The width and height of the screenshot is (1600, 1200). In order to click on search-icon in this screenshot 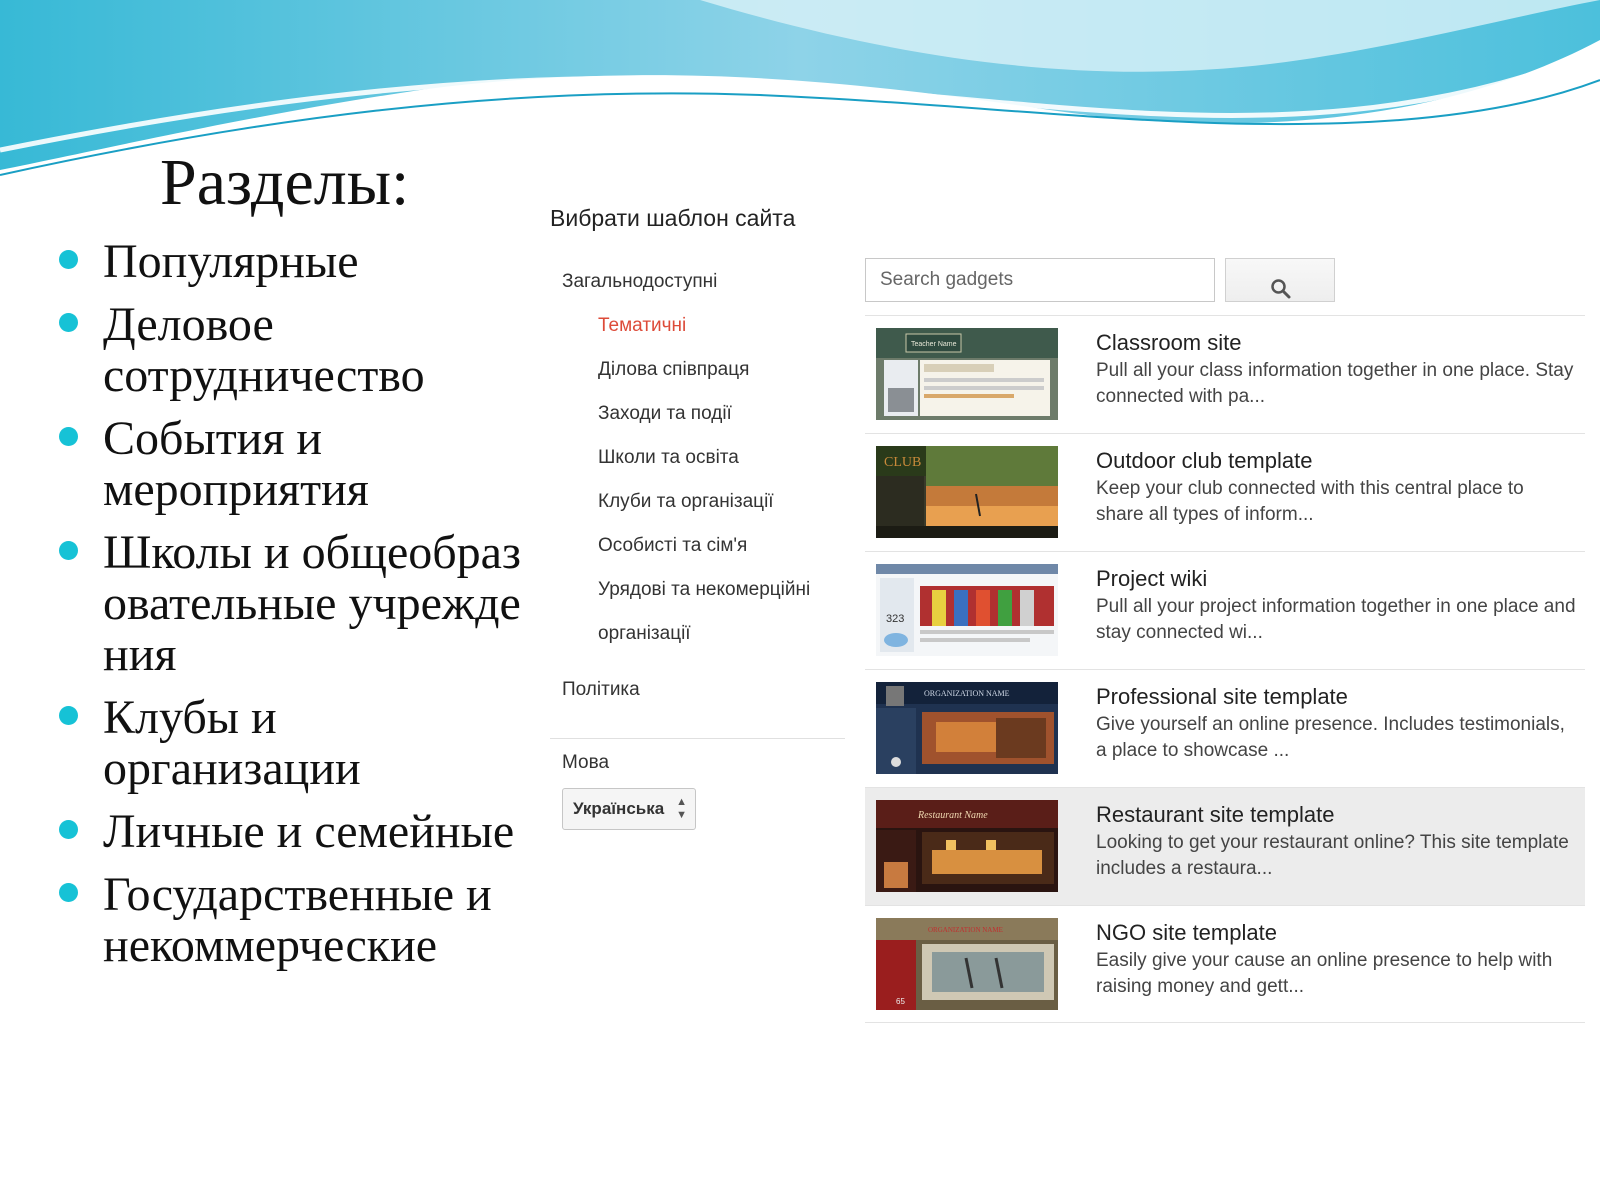, I will do `click(1281, 289)`.